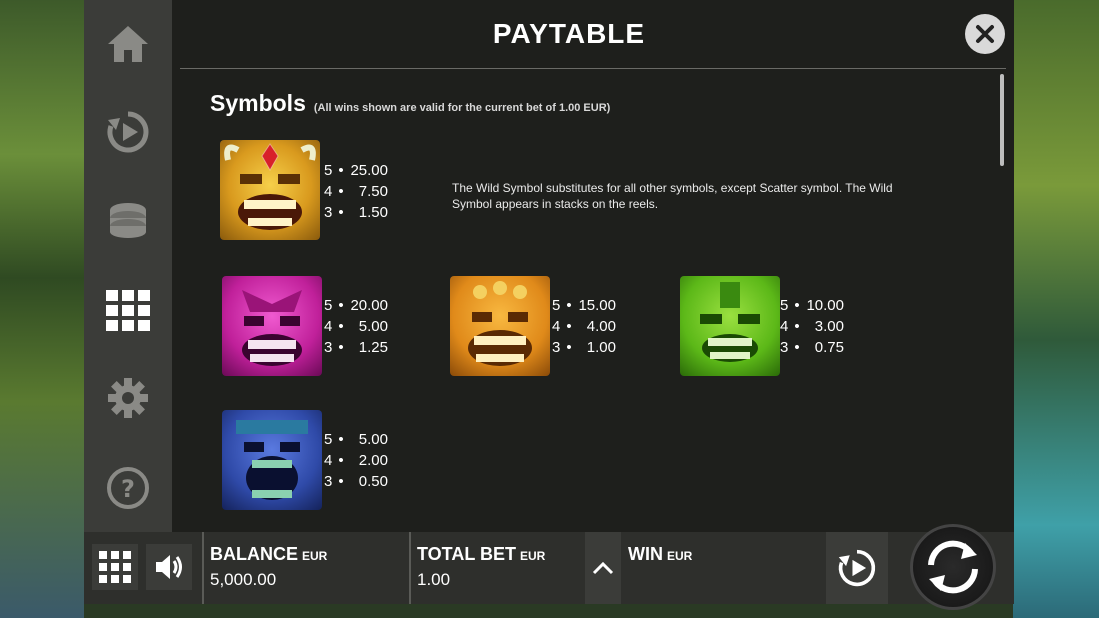 The height and width of the screenshot is (618, 1099). Describe the element at coordinates (373, 481) in the screenshot. I see `pay-value: 0.50` at that location.